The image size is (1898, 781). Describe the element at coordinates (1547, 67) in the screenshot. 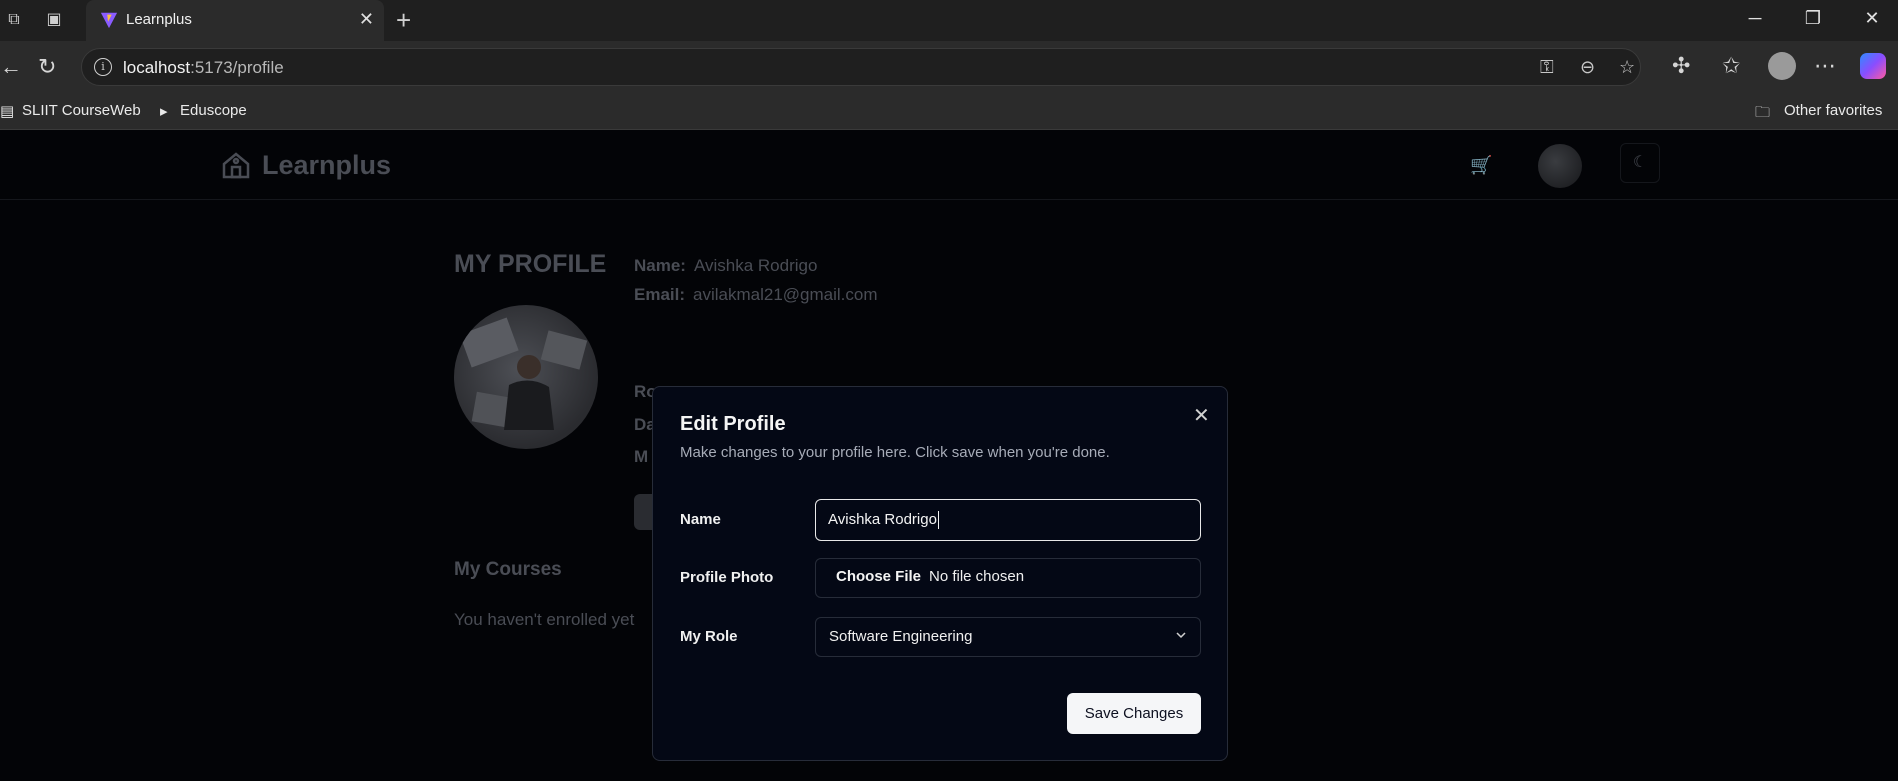

I see `password-key-icon: ⚿` at that location.